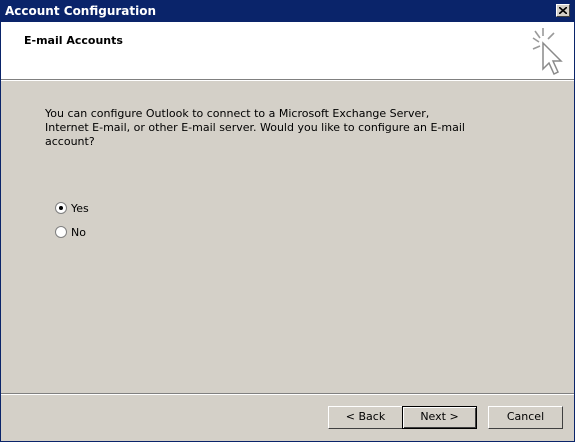  I want to click on close-icon, so click(563, 10).